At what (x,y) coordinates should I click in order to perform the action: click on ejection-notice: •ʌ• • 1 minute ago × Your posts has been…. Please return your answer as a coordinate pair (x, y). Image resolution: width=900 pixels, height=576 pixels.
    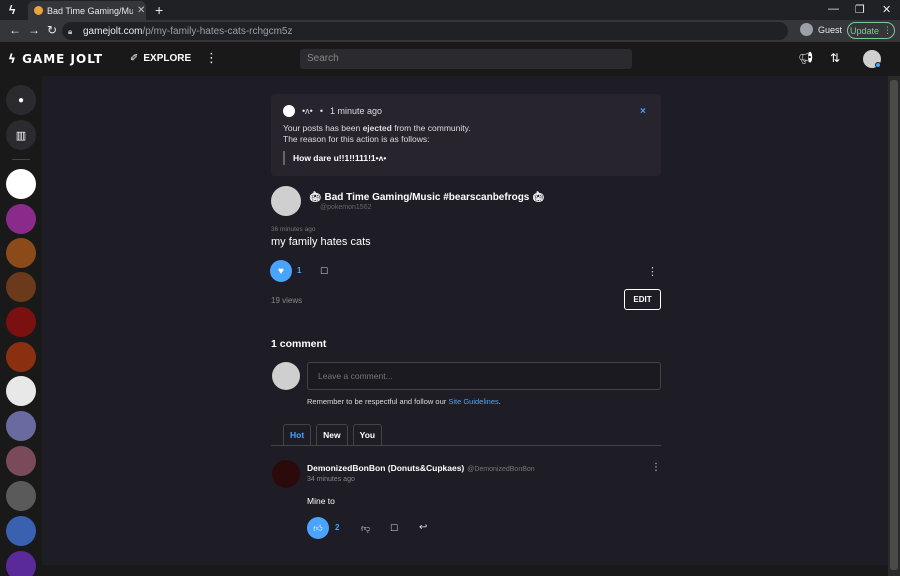
    Looking at the image, I should click on (466, 135).